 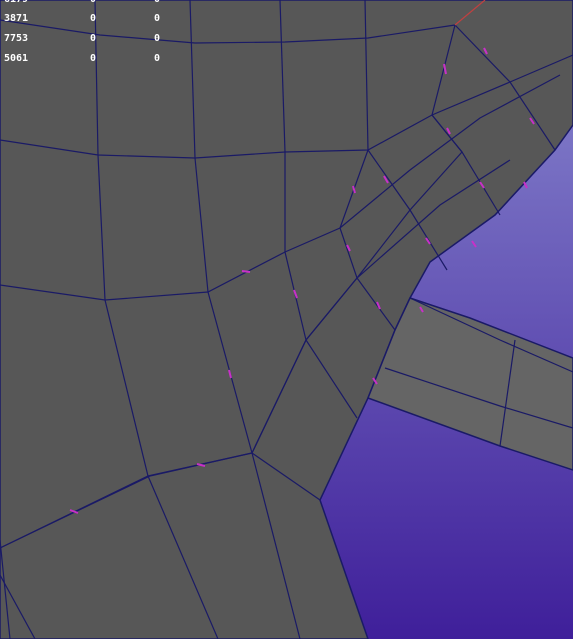 What do you see at coordinates (16, 3) in the screenshot?
I see `stats-id: 6179` at bounding box center [16, 3].